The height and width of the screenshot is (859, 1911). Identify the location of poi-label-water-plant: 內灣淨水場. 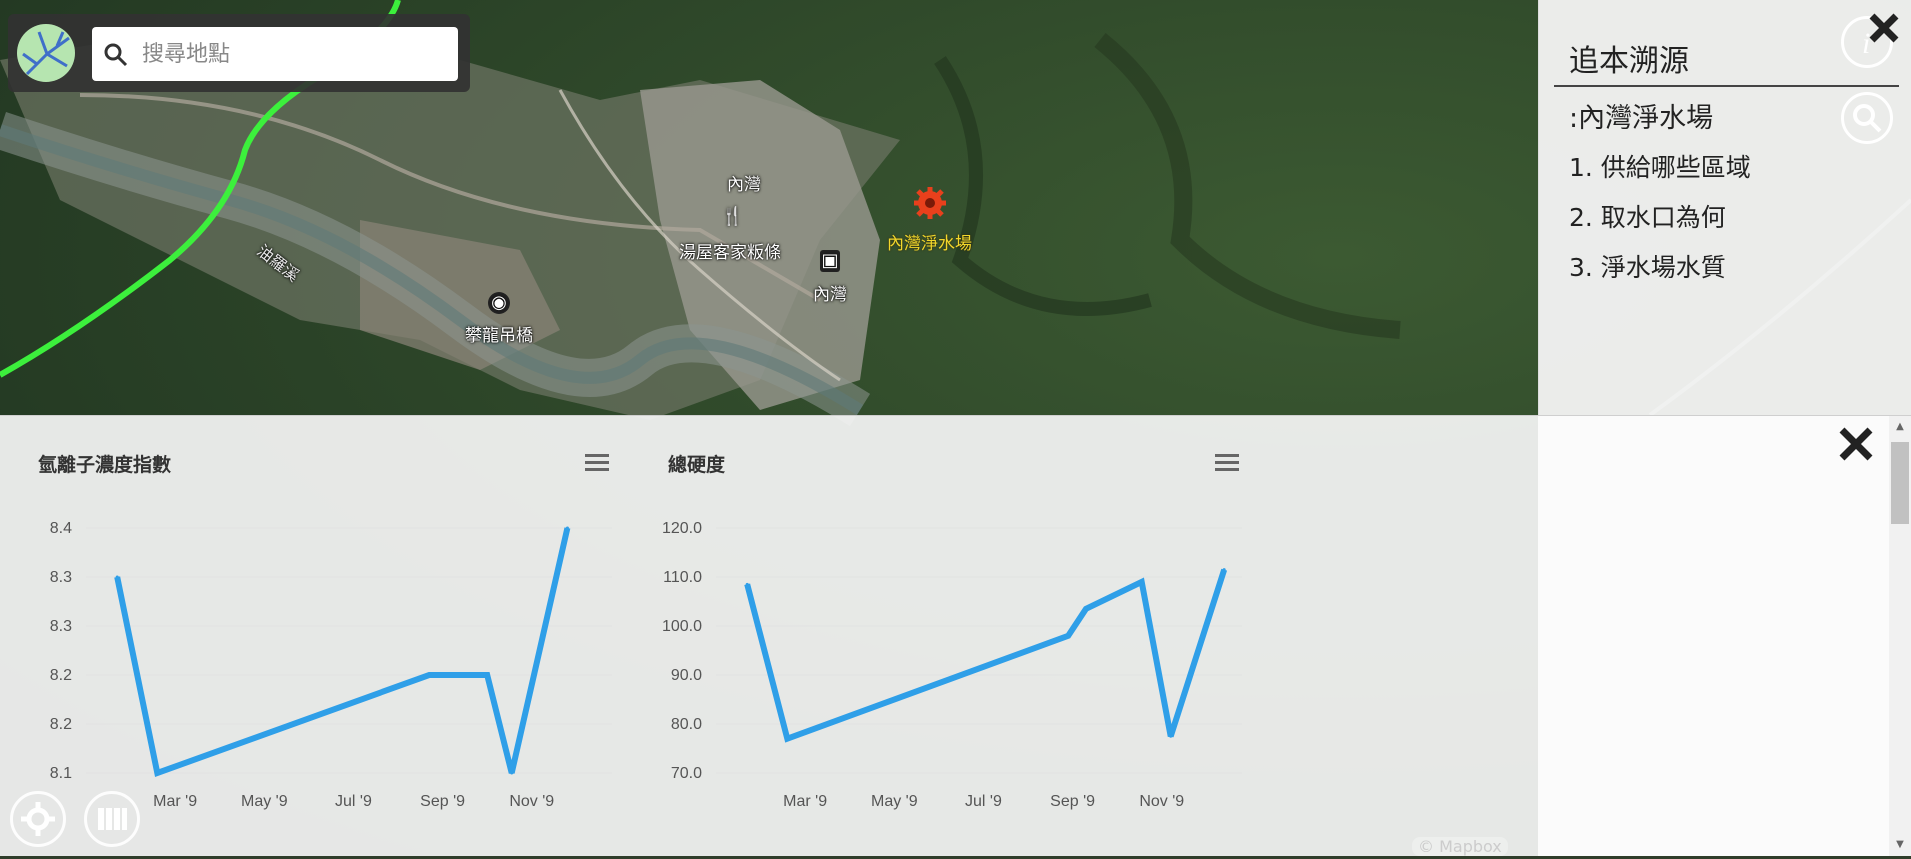
(929, 241).